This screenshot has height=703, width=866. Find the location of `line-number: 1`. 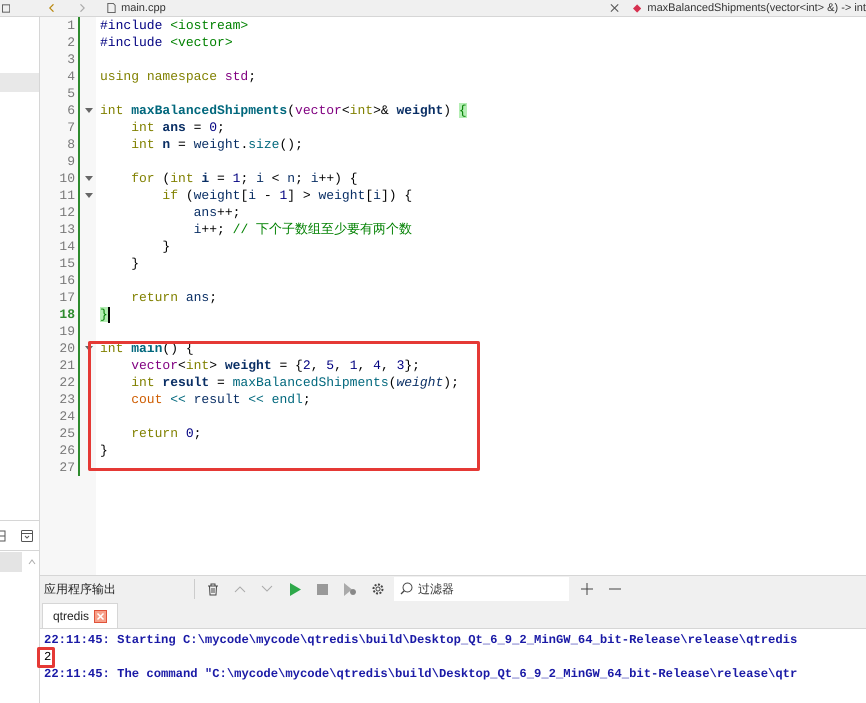

line-number: 1 is located at coordinates (70, 25).